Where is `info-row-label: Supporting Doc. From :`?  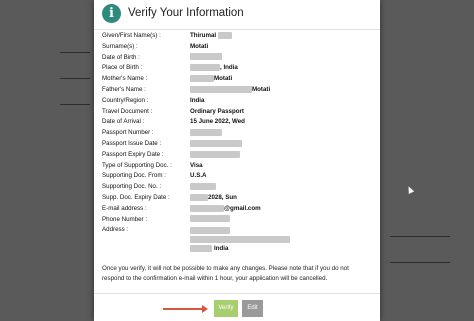
info-row-label: Supporting Doc. From : is located at coordinates (134, 176).